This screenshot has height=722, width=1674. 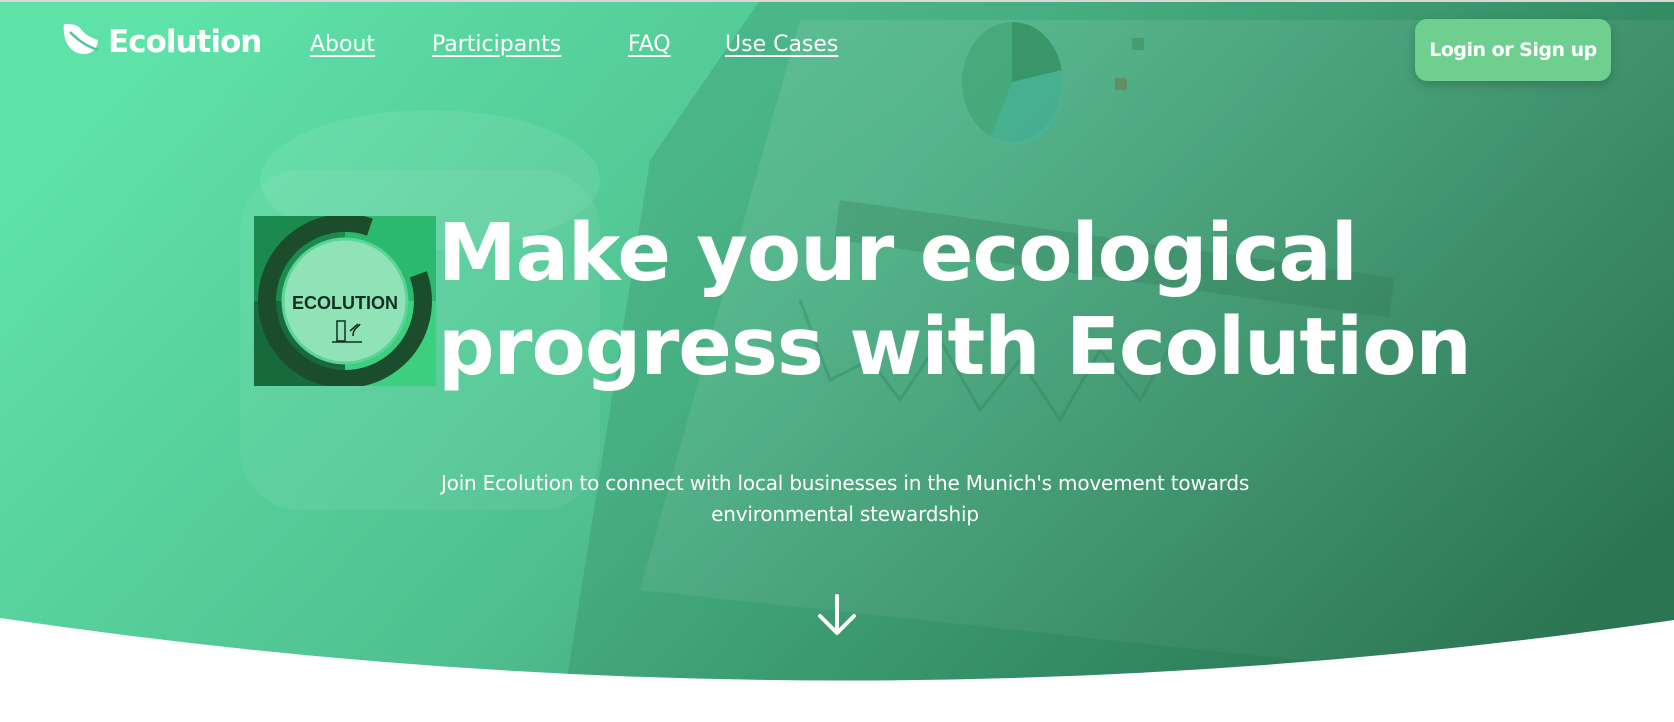 What do you see at coordinates (837, 1) in the screenshot?
I see `top-border` at bounding box center [837, 1].